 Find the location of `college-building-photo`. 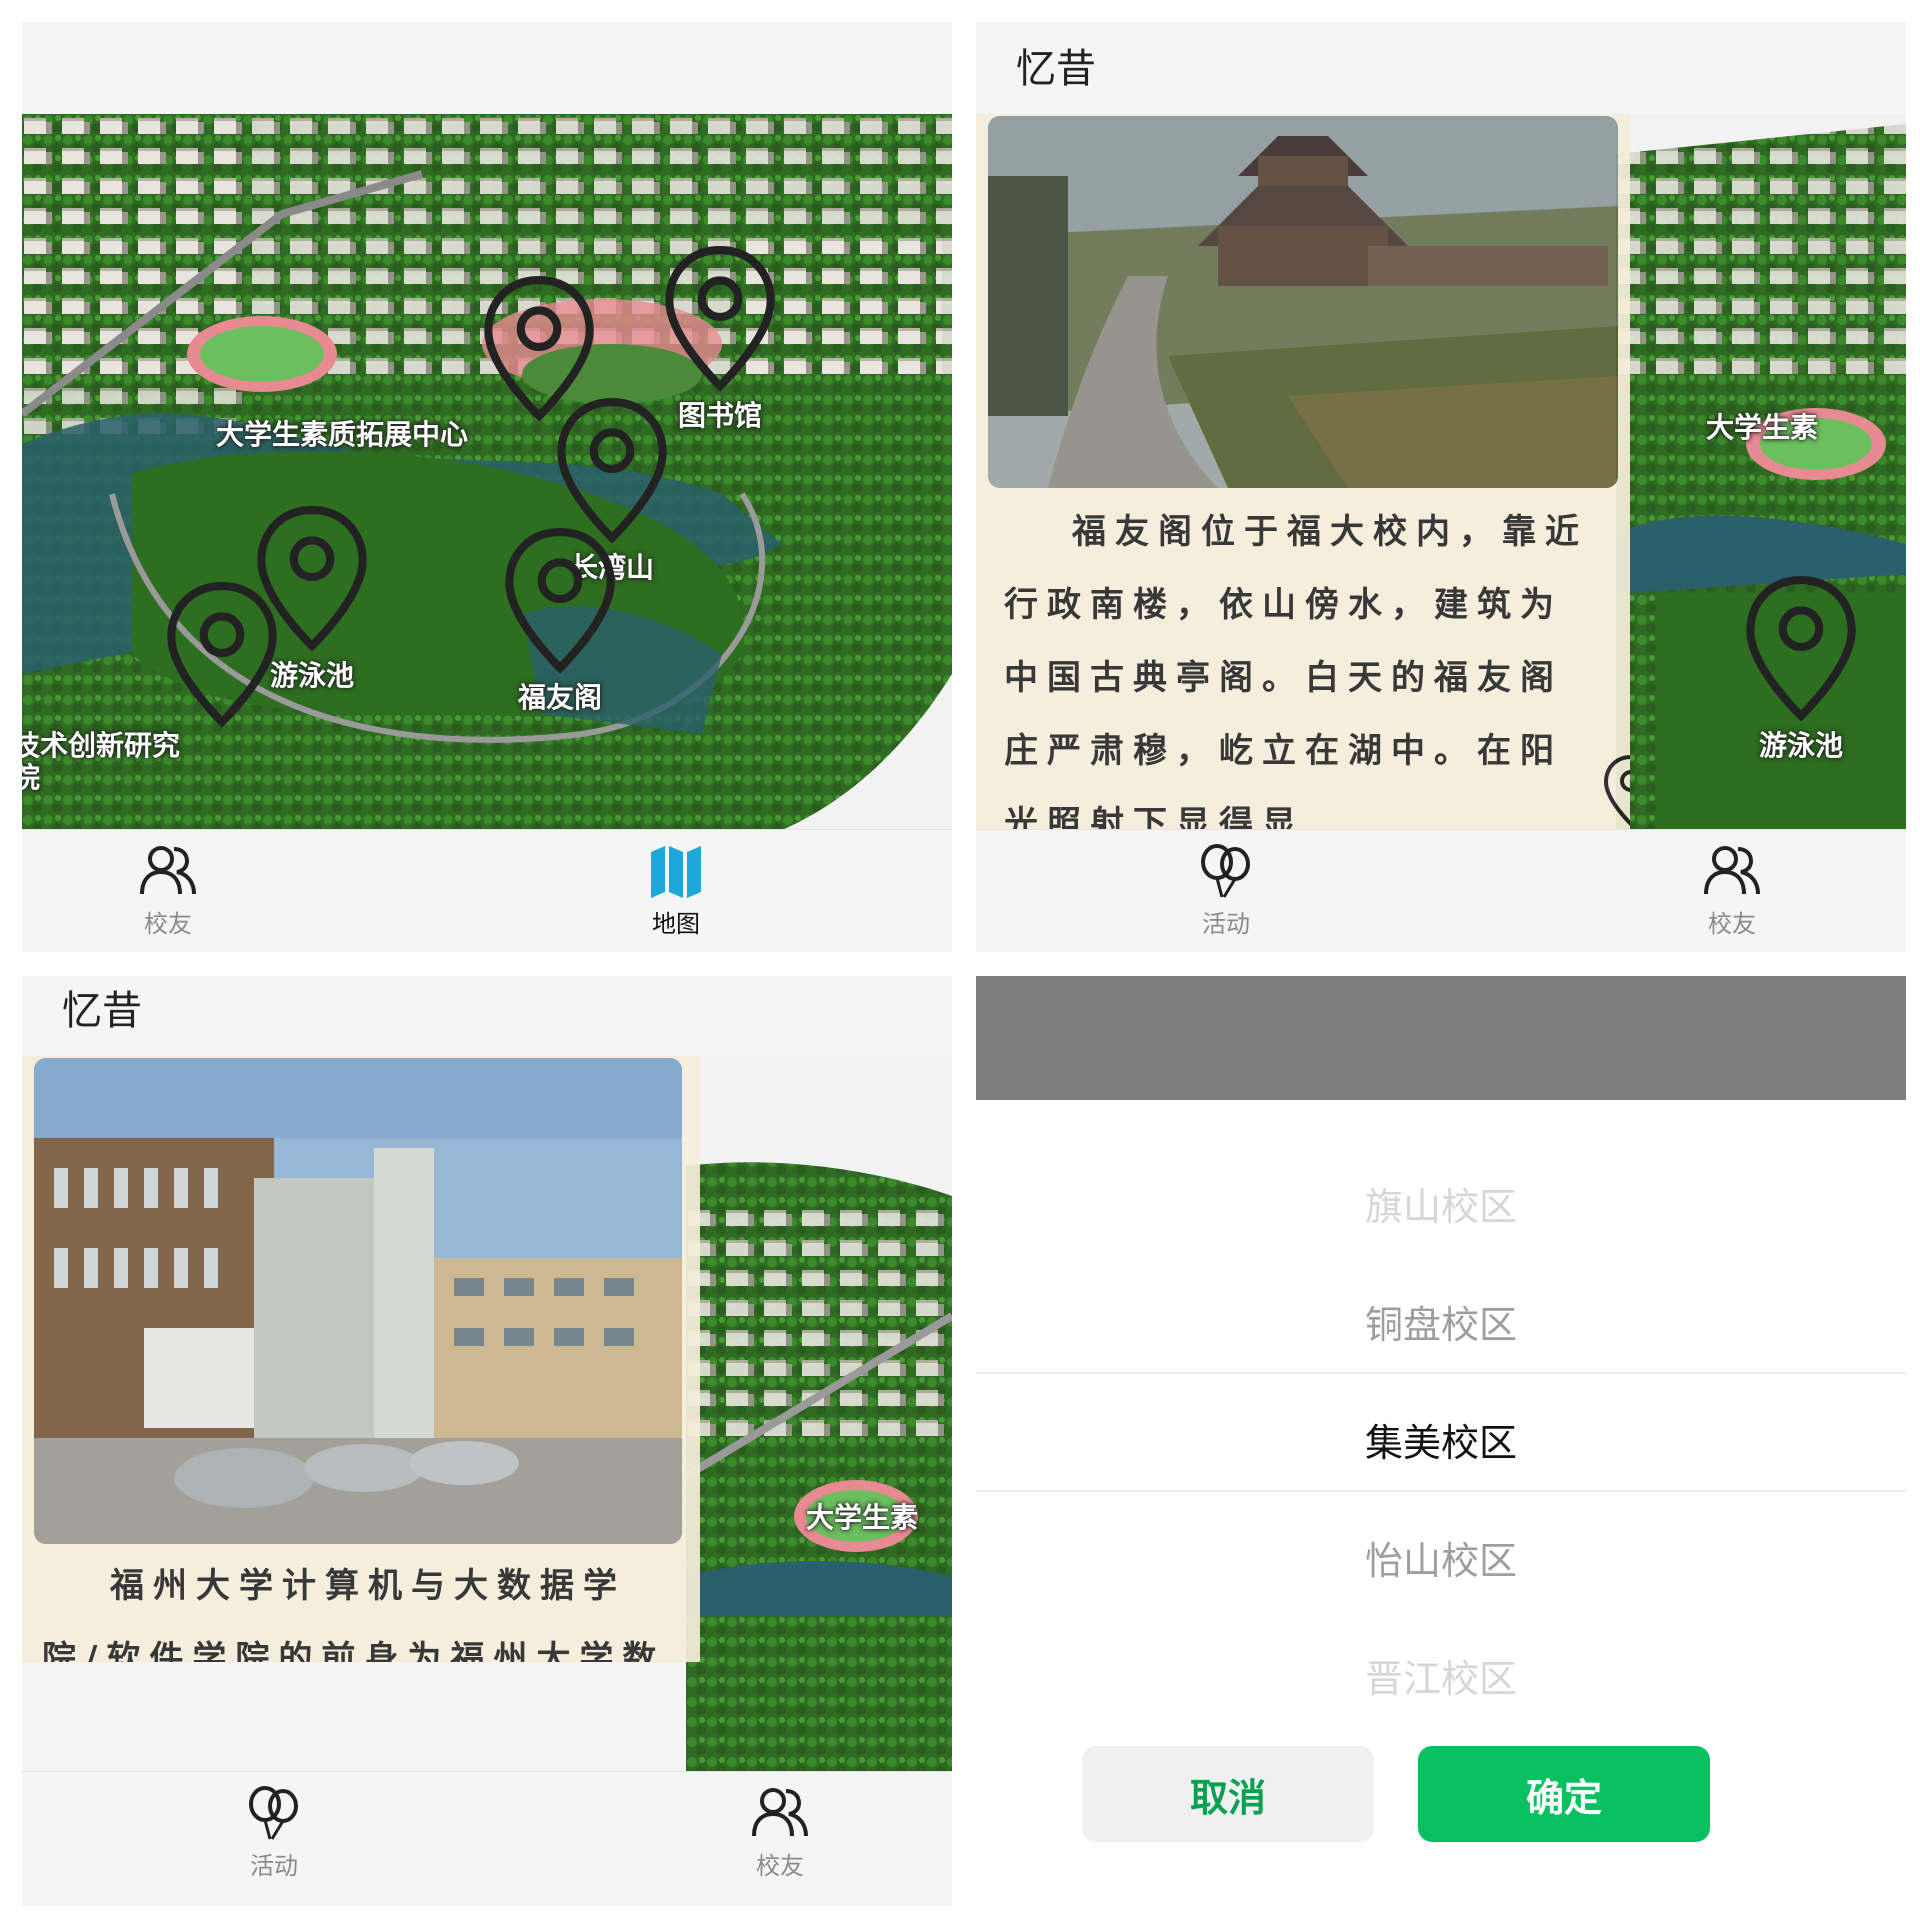

college-building-photo is located at coordinates (358, 1301).